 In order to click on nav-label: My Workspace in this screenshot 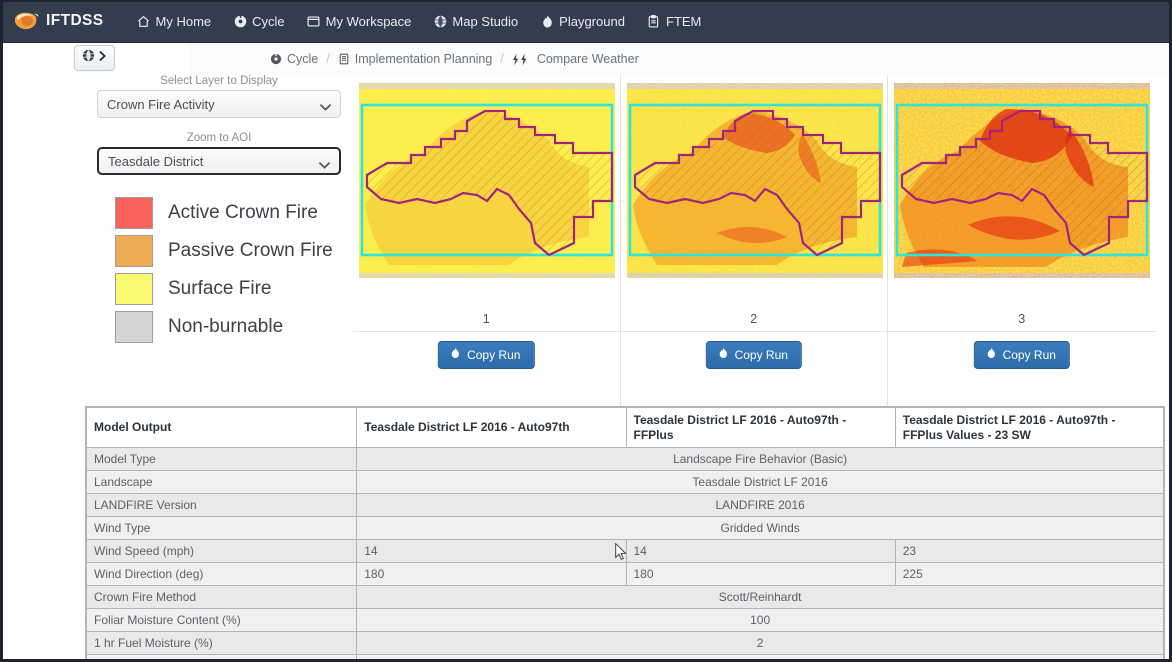, I will do `click(368, 21)`.